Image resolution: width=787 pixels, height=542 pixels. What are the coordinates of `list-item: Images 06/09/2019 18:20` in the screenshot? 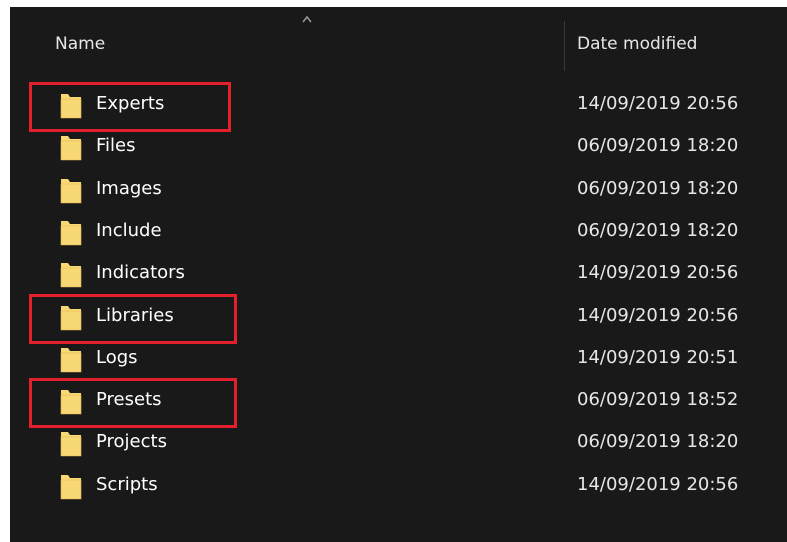 It's located at (398, 189).